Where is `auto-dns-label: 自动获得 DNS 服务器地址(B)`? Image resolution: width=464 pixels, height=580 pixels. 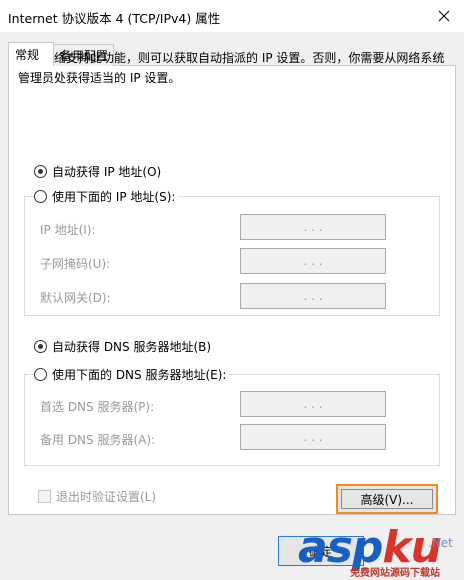 auto-dns-label: 自动获得 DNS 服务器地址(B) is located at coordinates (132, 347).